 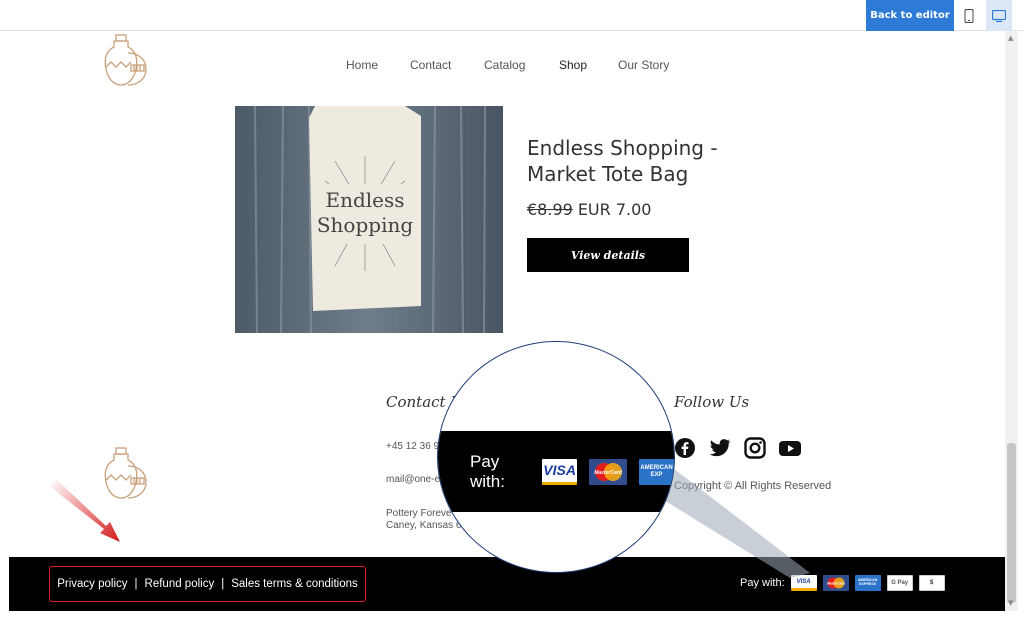 I want to click on footer-pottery-logo-icon, so click(x=129, y=474).